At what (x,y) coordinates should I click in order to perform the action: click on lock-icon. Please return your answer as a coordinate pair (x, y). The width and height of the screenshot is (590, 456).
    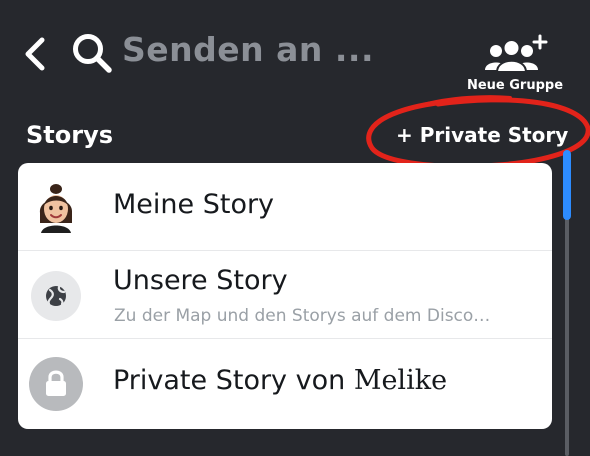
    Looking at the image, I should click on (56, 383).